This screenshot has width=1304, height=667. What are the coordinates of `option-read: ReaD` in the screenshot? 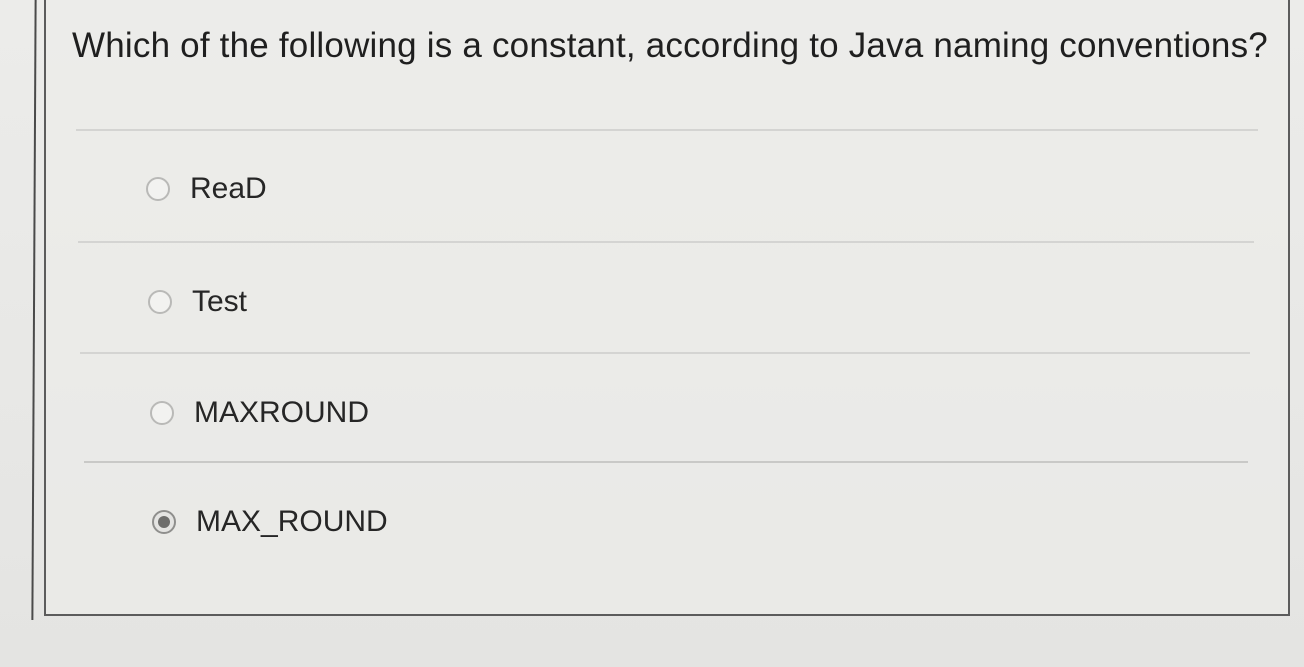 It's located at (206, 189).